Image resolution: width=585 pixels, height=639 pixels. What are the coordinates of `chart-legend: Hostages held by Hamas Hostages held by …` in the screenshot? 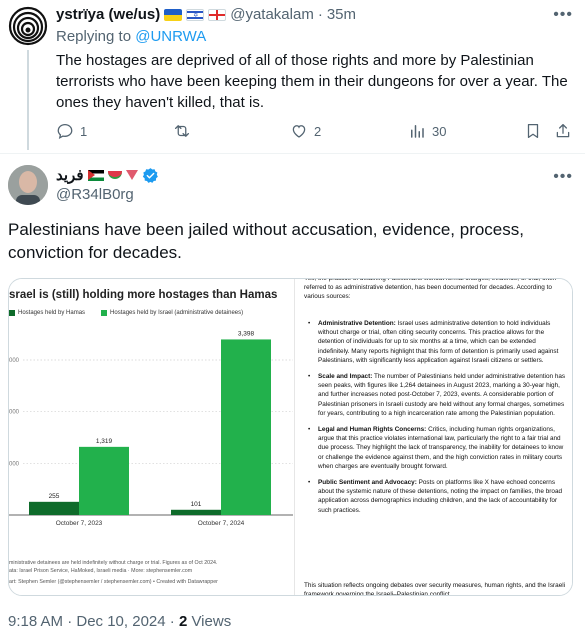 It's located at (126, 313).